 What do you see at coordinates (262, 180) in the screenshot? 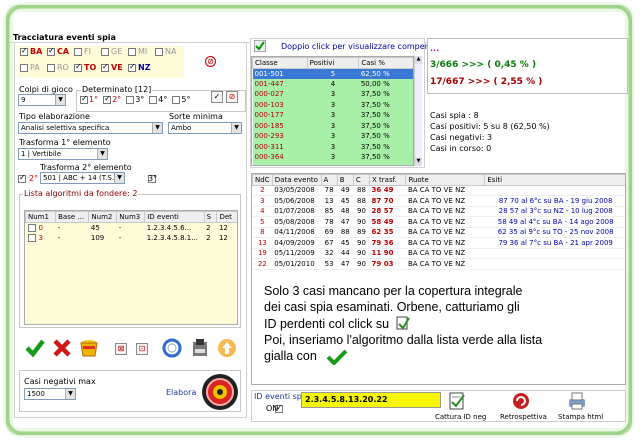
I see `column-header: NdC` at bounding box center [262, 180].